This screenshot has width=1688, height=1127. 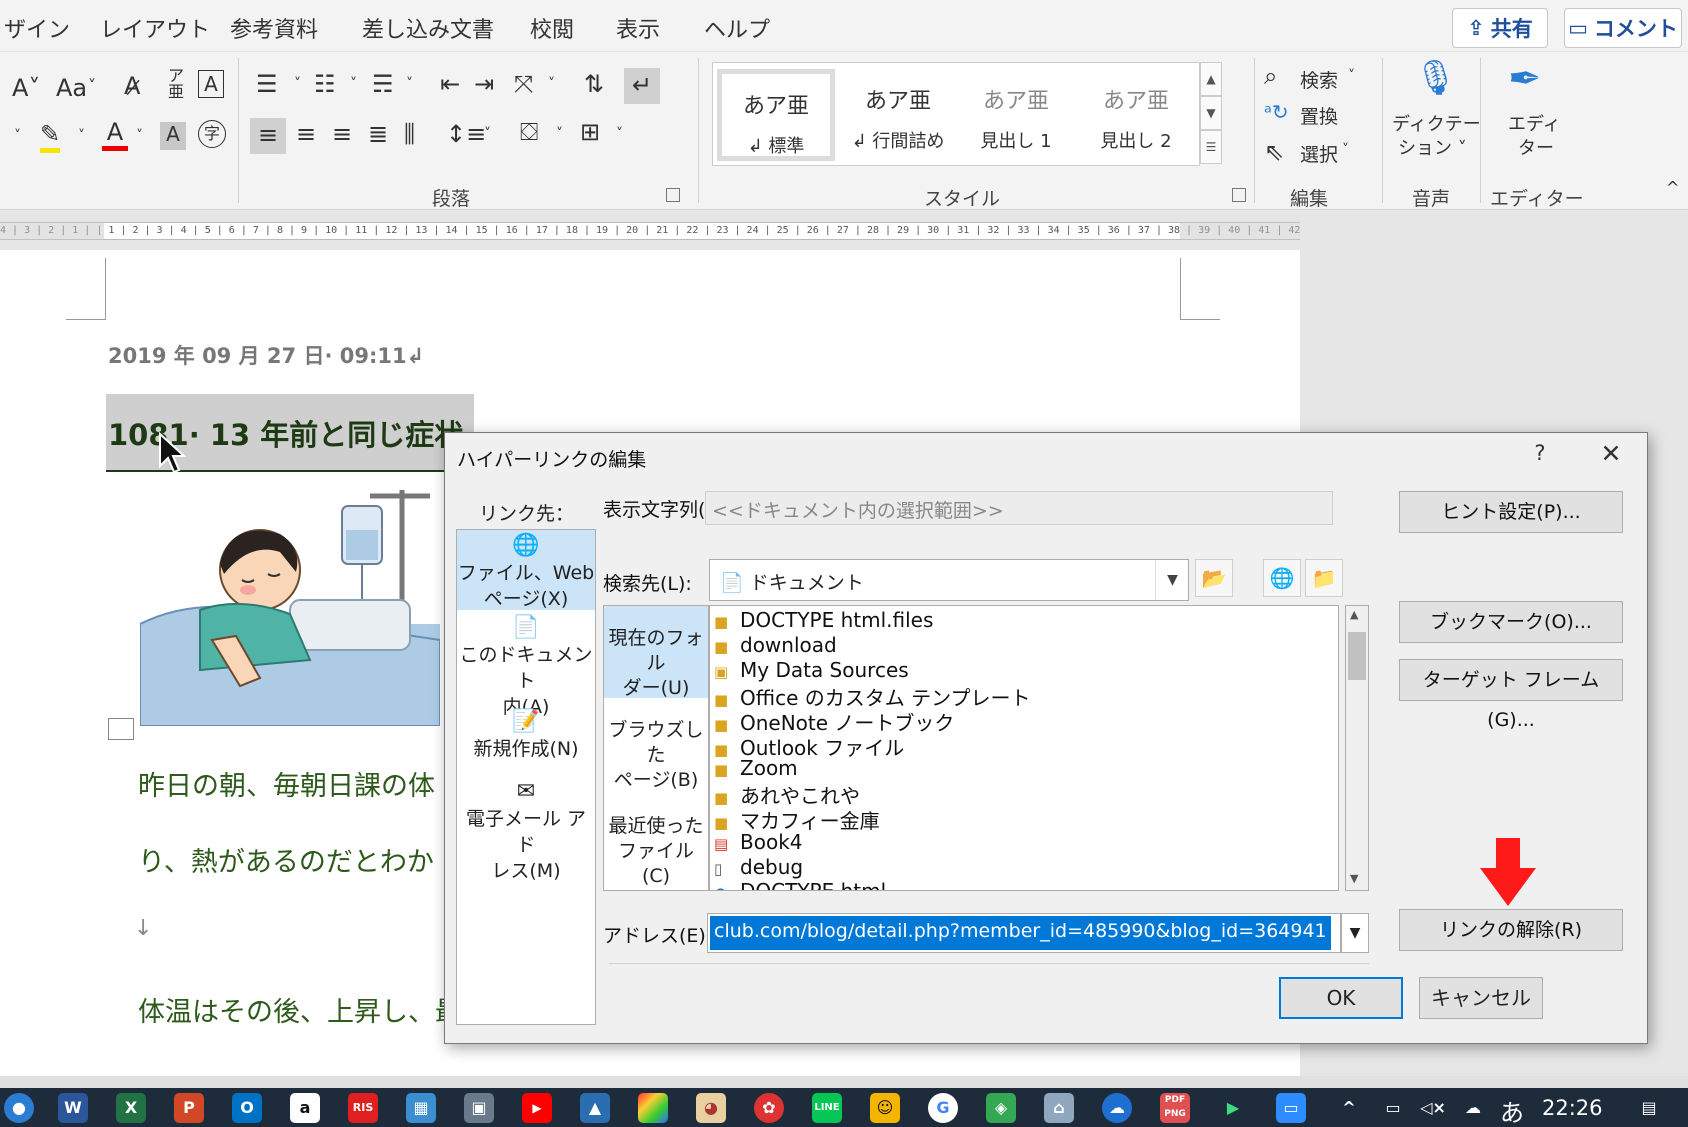 I want to click on app-icon: ⌂, so click(x=1059, y=1108).